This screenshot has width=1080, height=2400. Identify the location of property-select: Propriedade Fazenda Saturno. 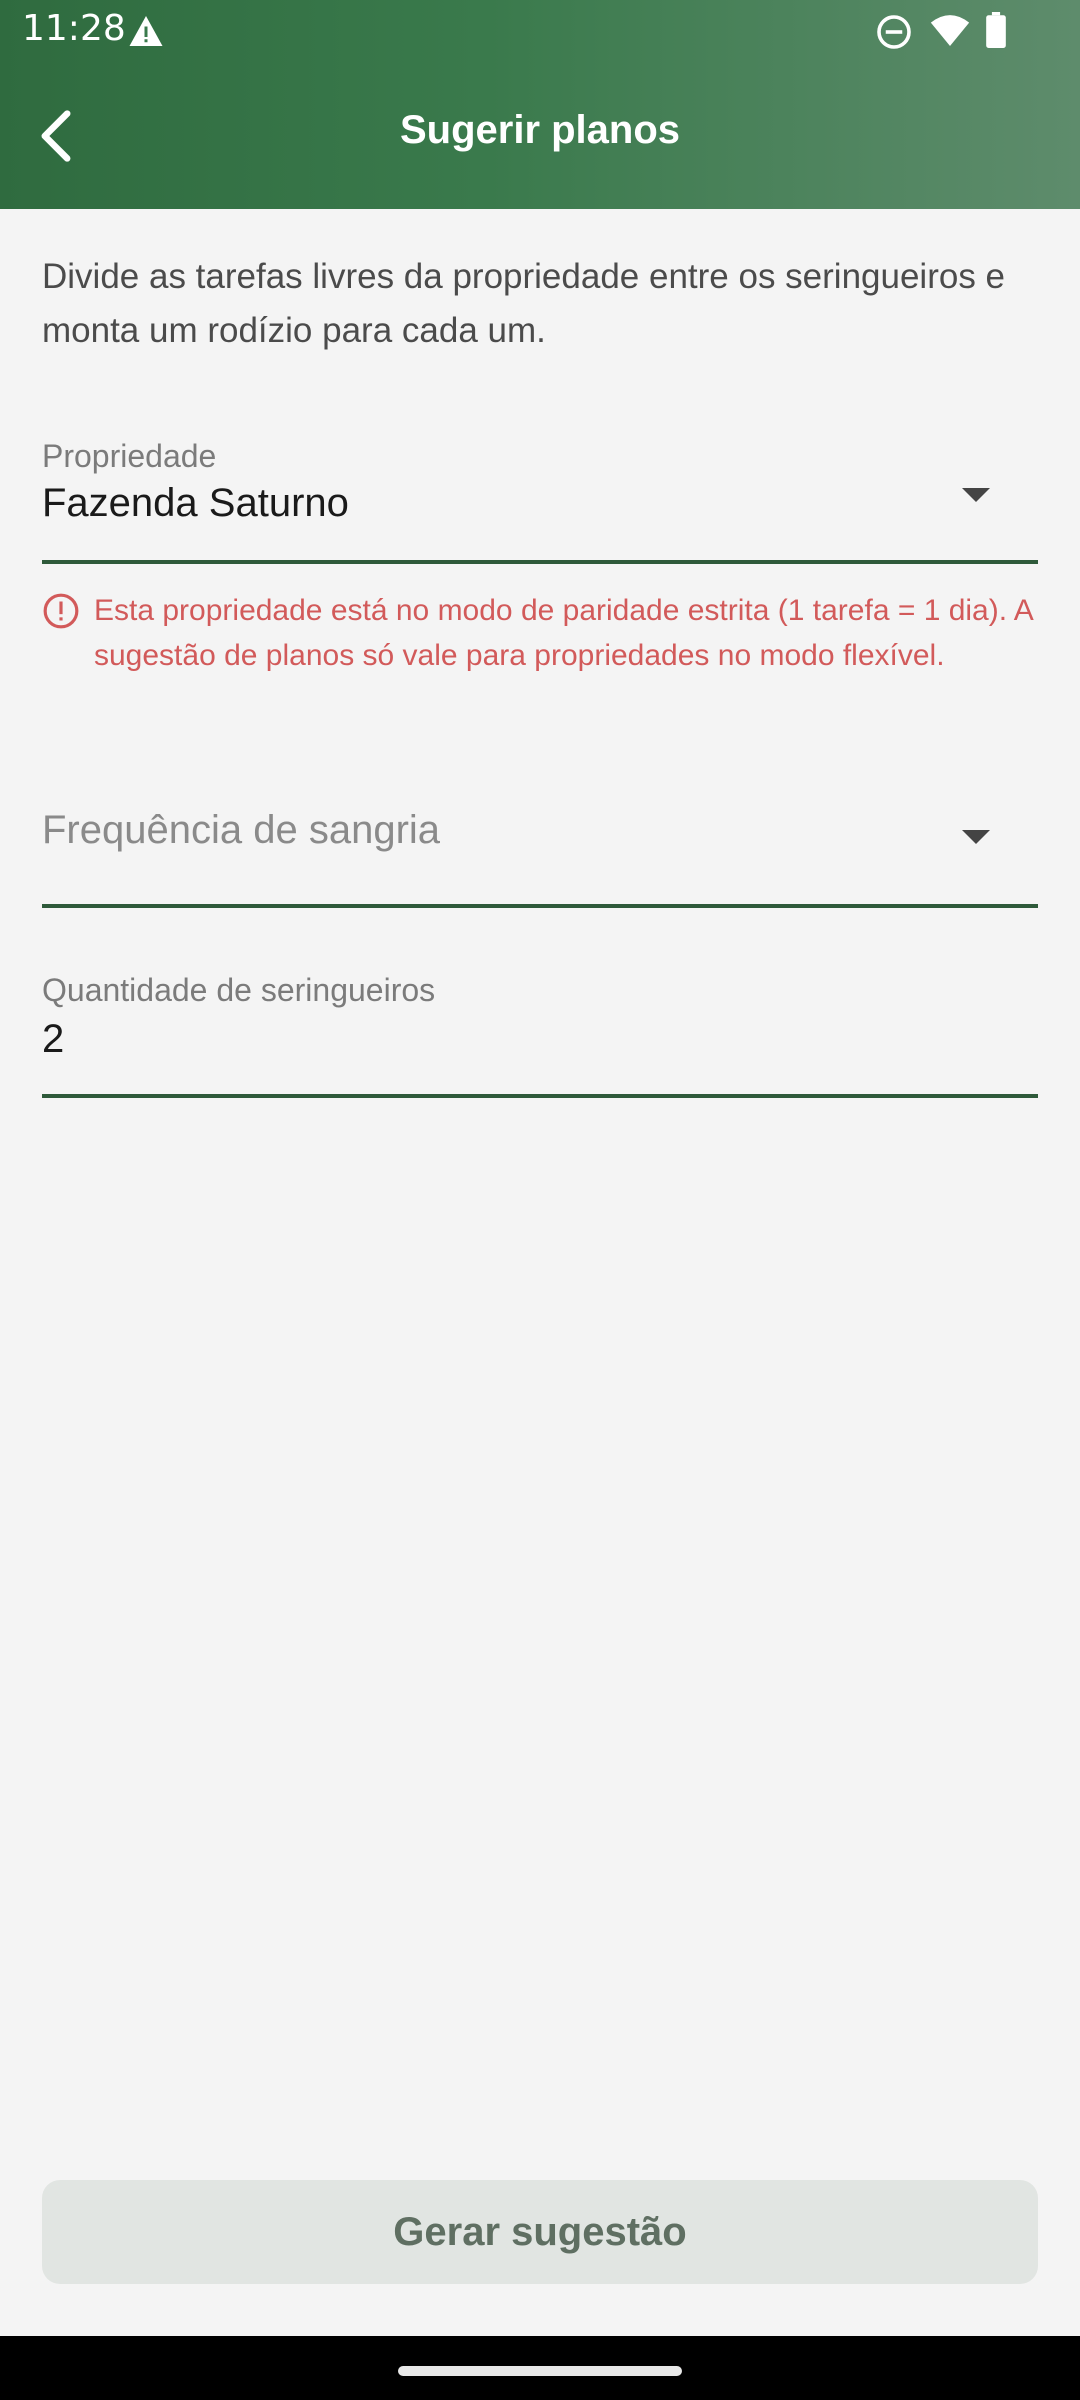
(540, 503).